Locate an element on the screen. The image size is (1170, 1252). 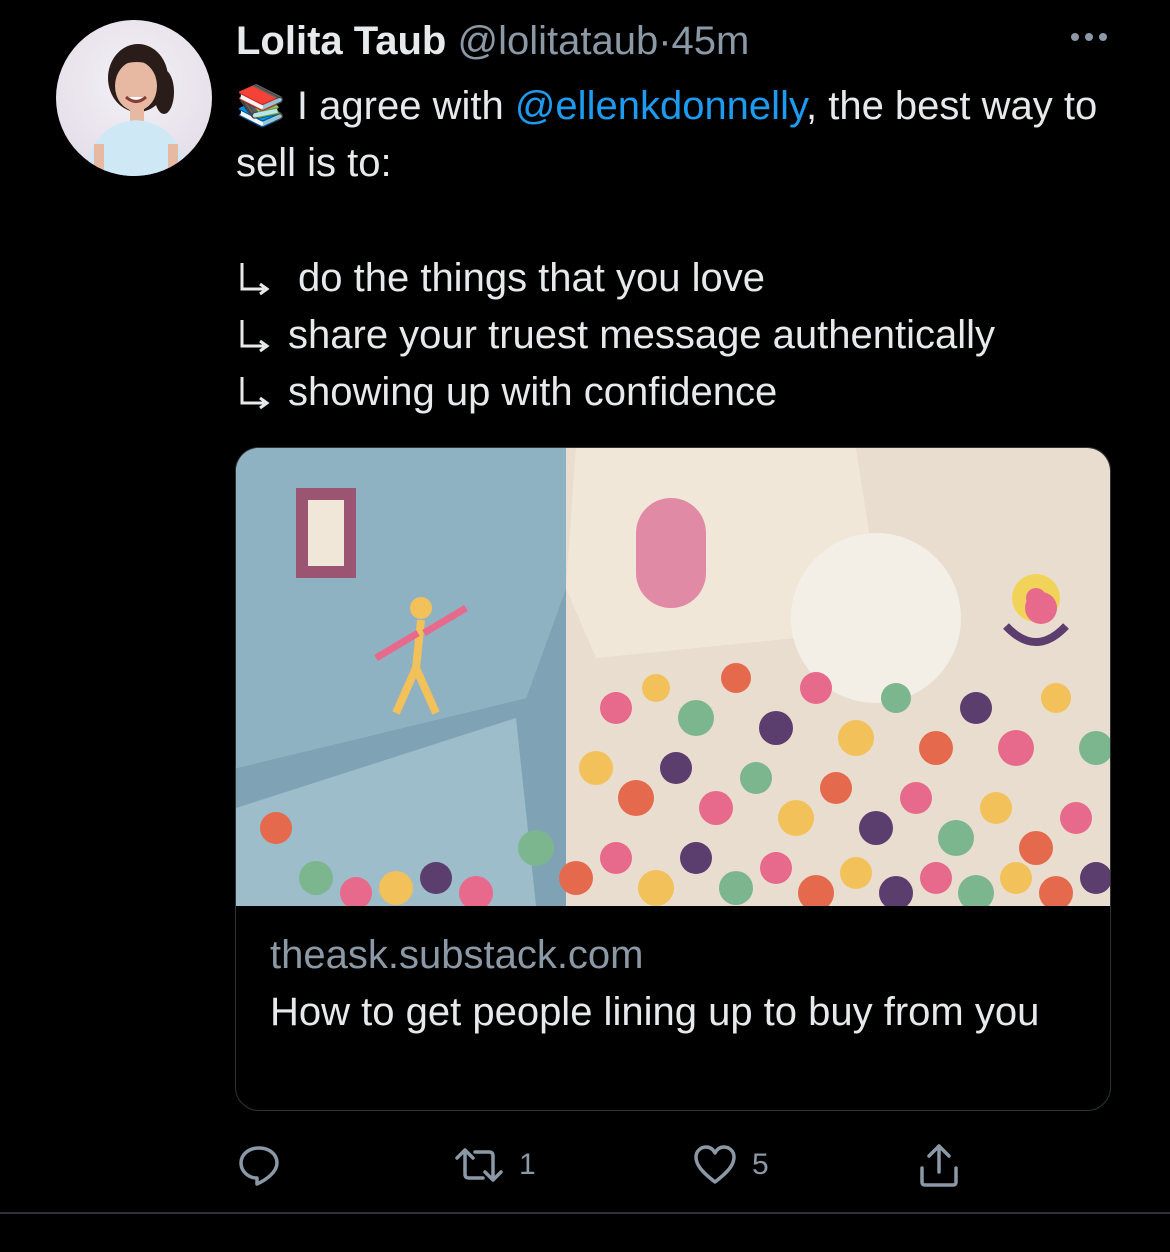
profile-photo-icon is located at coordinates (136, 110).